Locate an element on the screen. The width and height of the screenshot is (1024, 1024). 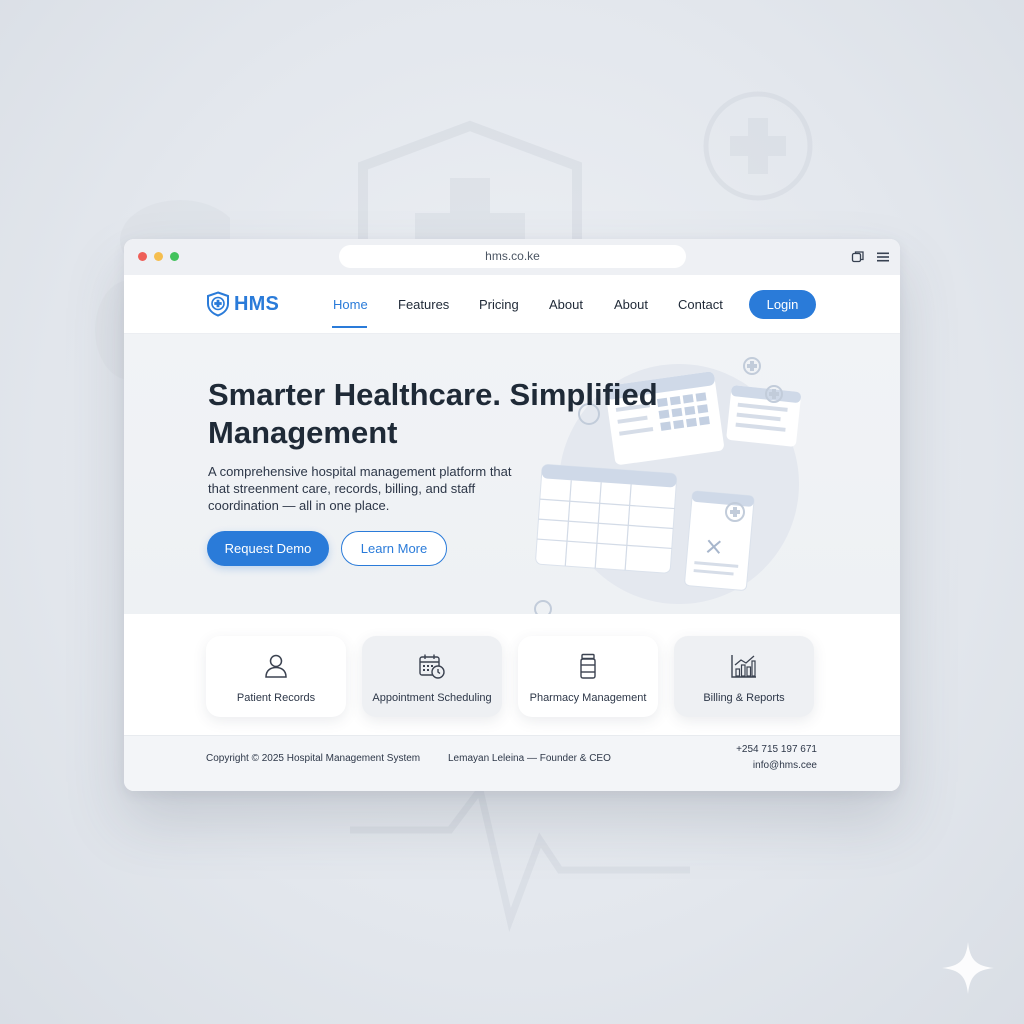
nav-link-home: Home is located at coordinates (350, 304).